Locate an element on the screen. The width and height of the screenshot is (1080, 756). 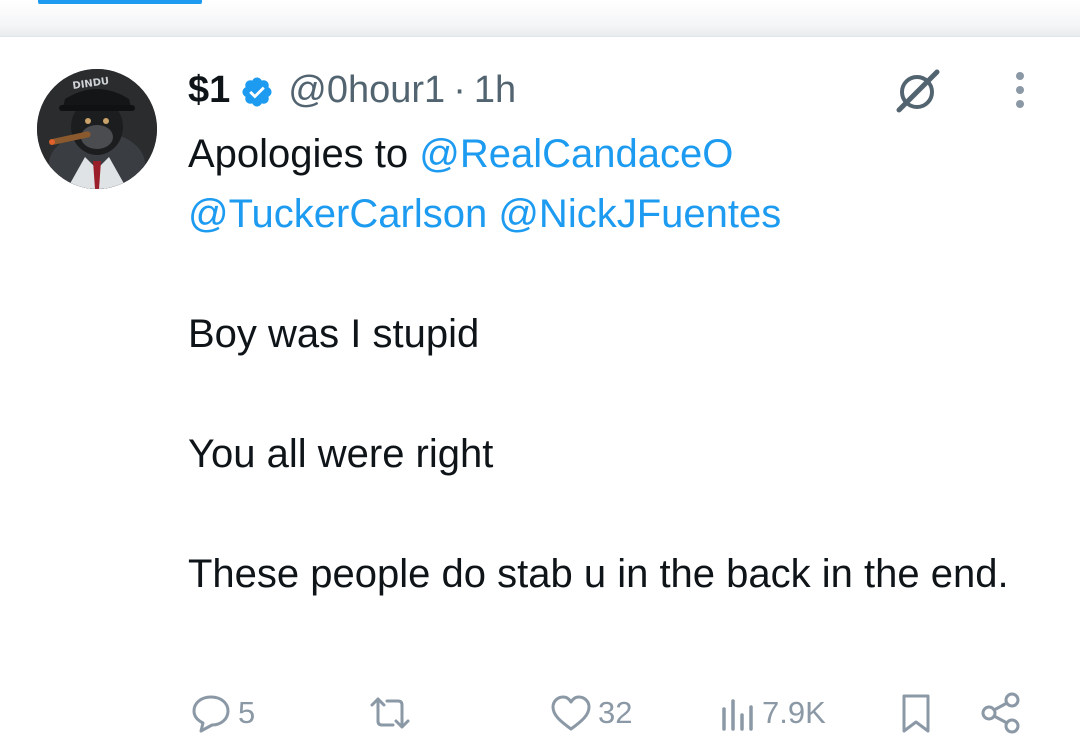
bookmark-button is located at coordinates (916, 713).